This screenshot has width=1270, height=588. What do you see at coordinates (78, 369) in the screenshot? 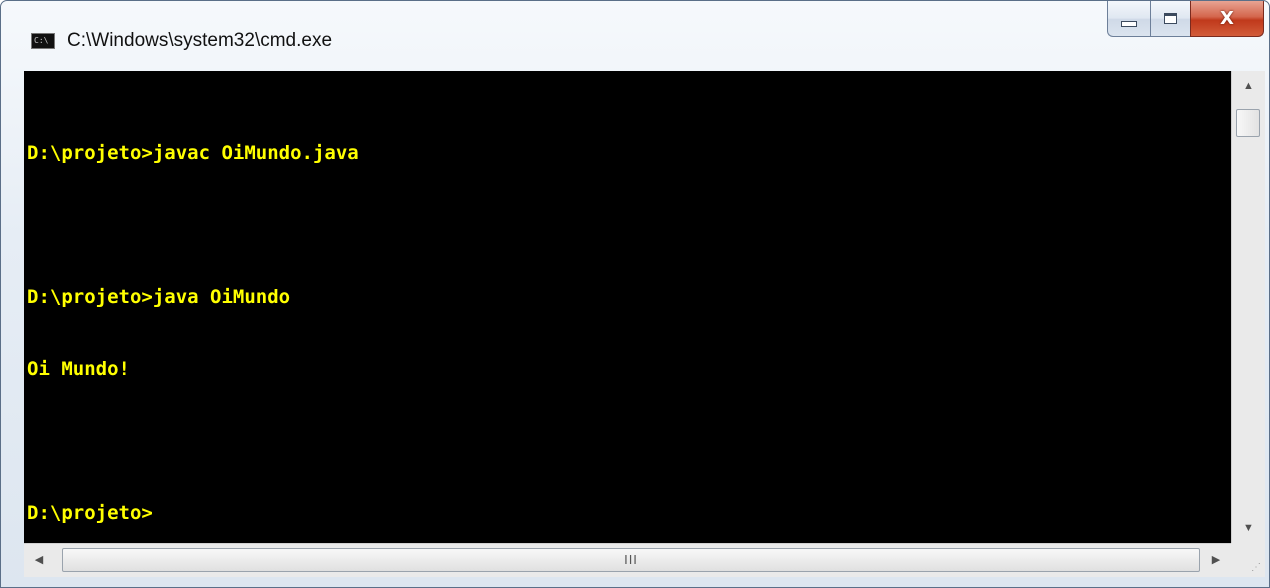
I see `console-line: Oi Mundo!` at bounding box center [78, 369].